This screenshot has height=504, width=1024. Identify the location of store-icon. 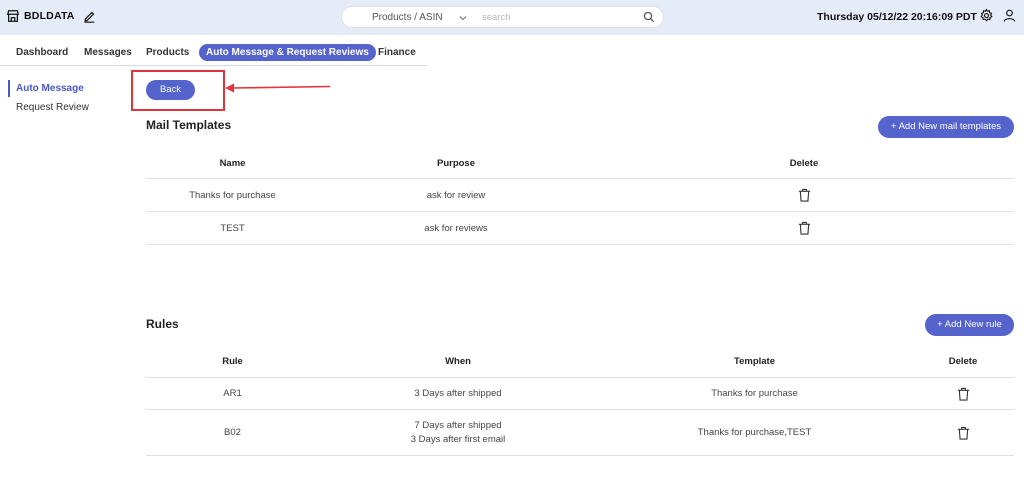
(13, 16).